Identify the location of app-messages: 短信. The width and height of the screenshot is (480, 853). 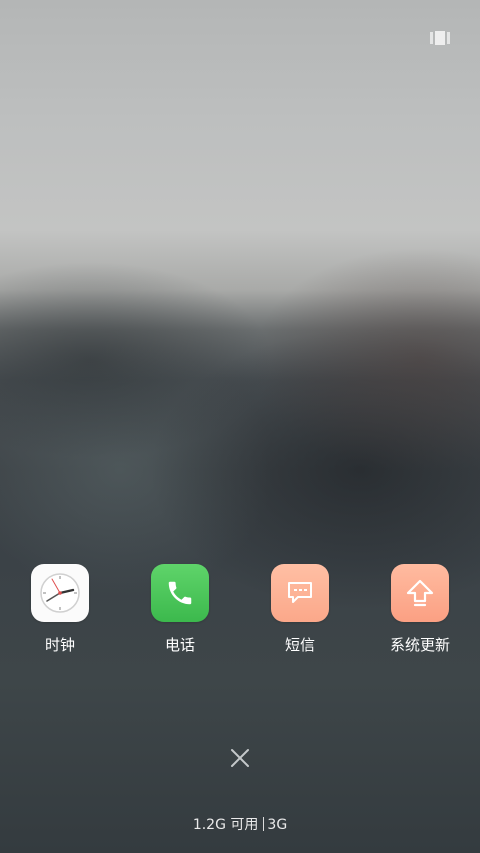
(300, 609).